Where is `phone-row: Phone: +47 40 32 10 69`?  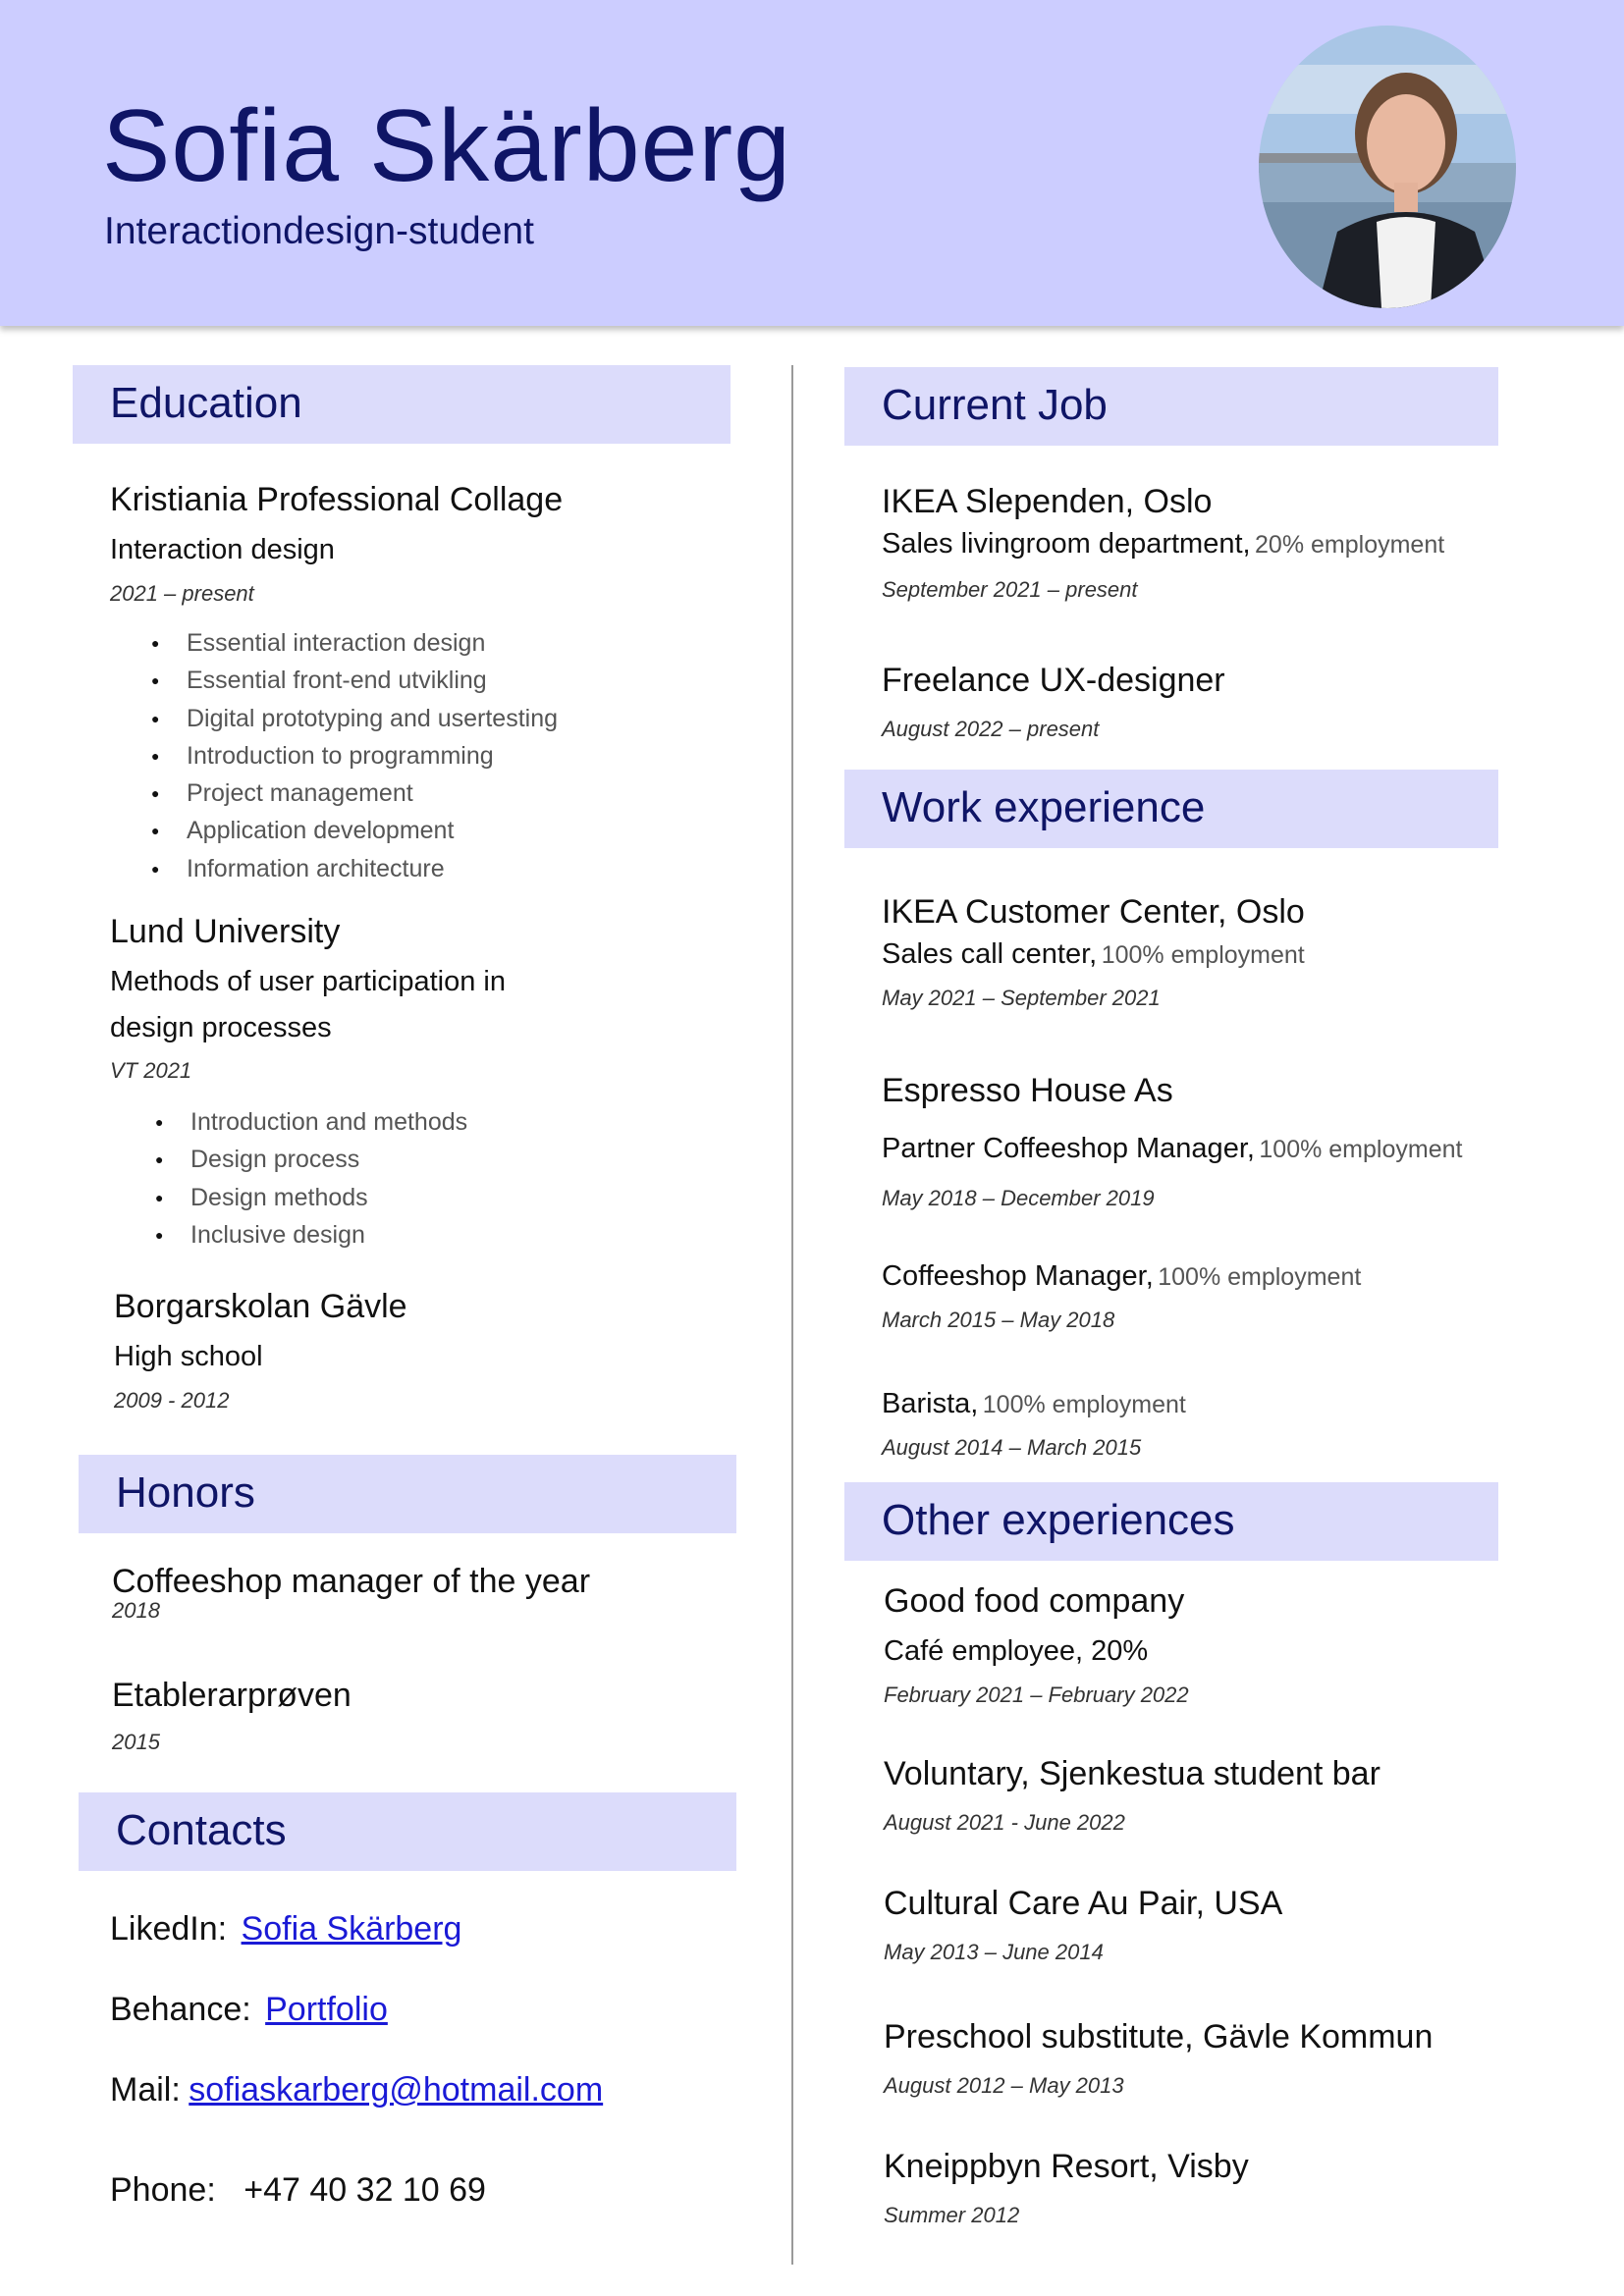 phone-row: Phone: +47 40 32 10 69 is located at coordinates (298, 2191).